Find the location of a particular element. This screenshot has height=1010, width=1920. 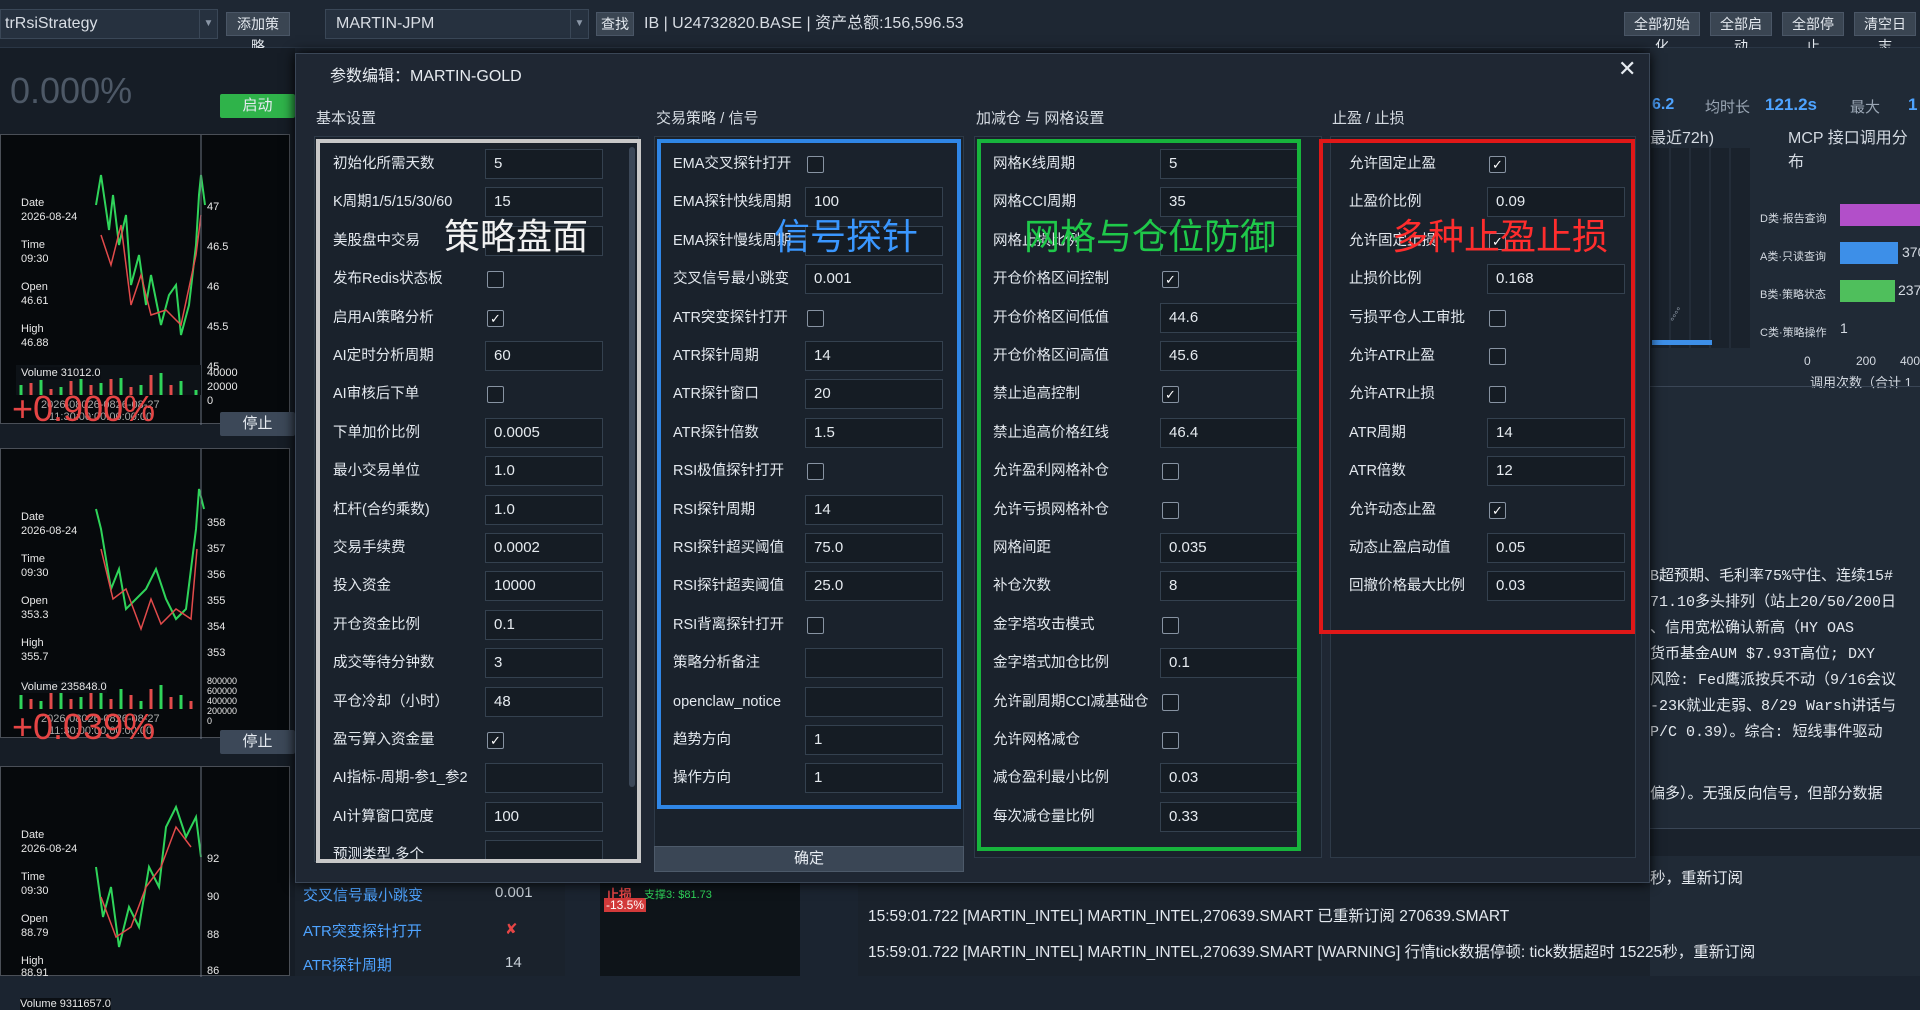

mini-price-chart: 止损 -13.5% 支撑3: $81.73 is located at coordinates (700, 928).